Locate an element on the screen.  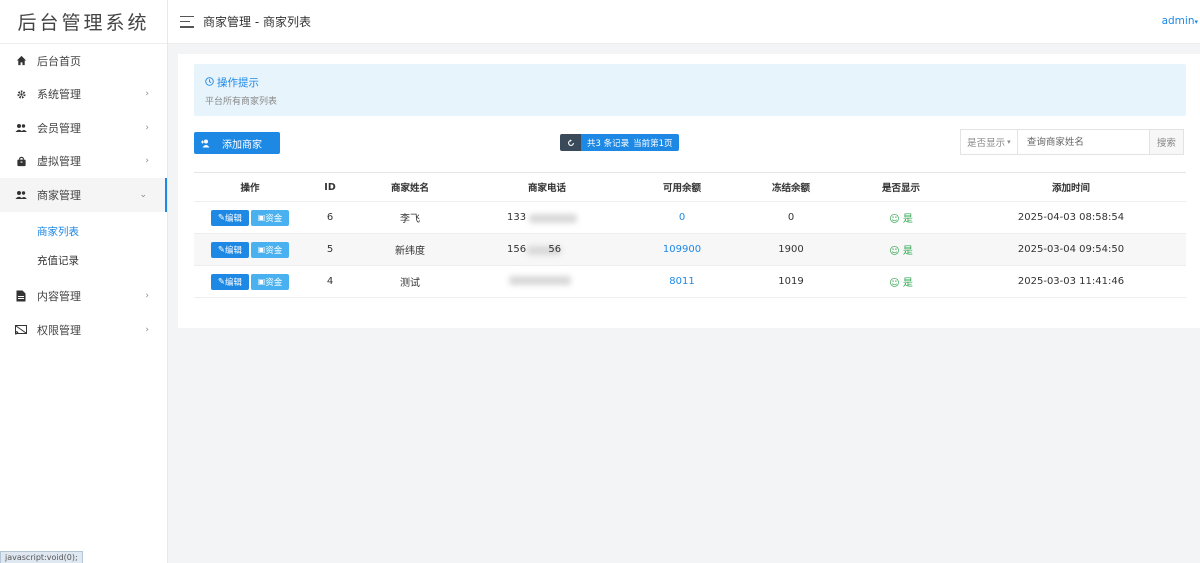
search-button: 搜索 is located at coordinates (1165, 142).